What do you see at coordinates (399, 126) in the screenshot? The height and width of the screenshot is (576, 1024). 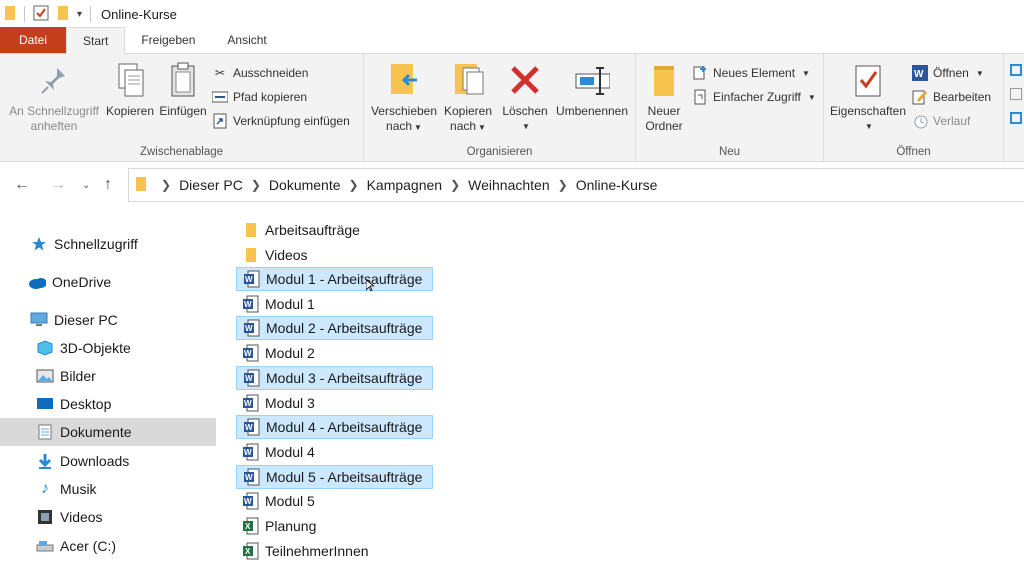 I see `move-to-label-2: nach` at bounding box center [399, 126].